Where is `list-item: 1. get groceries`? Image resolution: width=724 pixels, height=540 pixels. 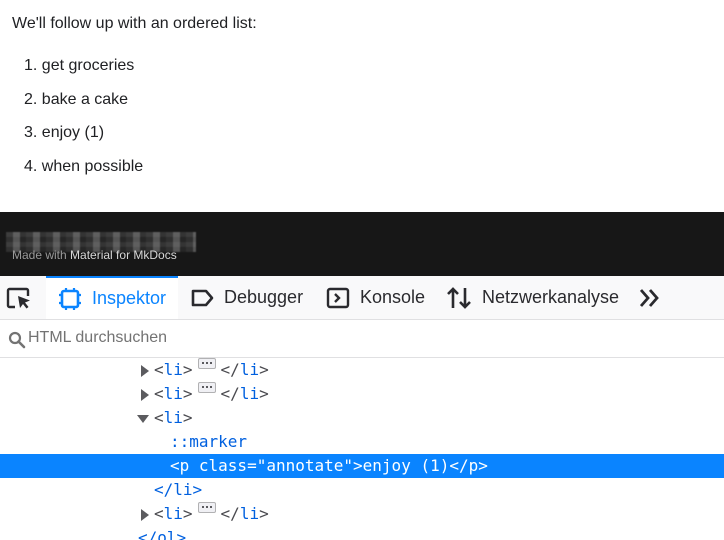
list-item: 1. get groceries is located at coordinates (79, 65).